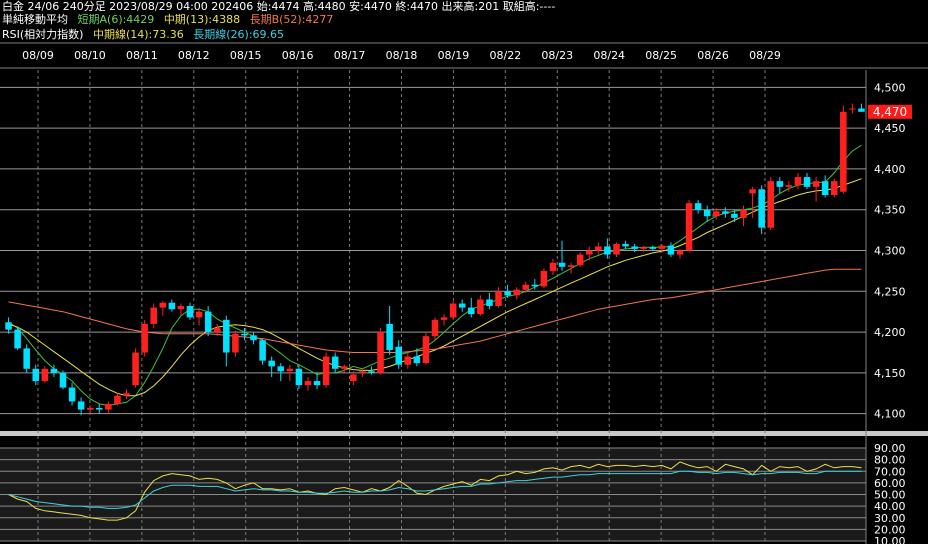  I want to click on rsi-tick-label: 30.00, so click(890, 518).